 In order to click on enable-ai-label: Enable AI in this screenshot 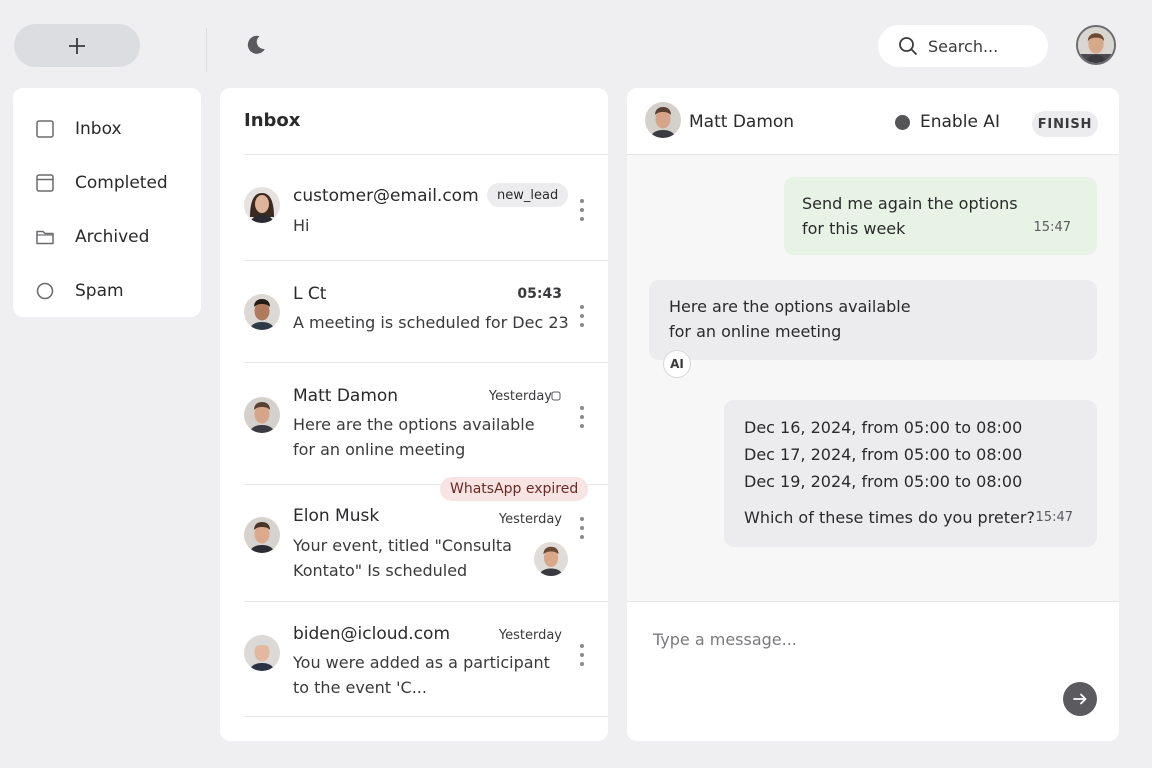, I will do `click(960, 122)`.